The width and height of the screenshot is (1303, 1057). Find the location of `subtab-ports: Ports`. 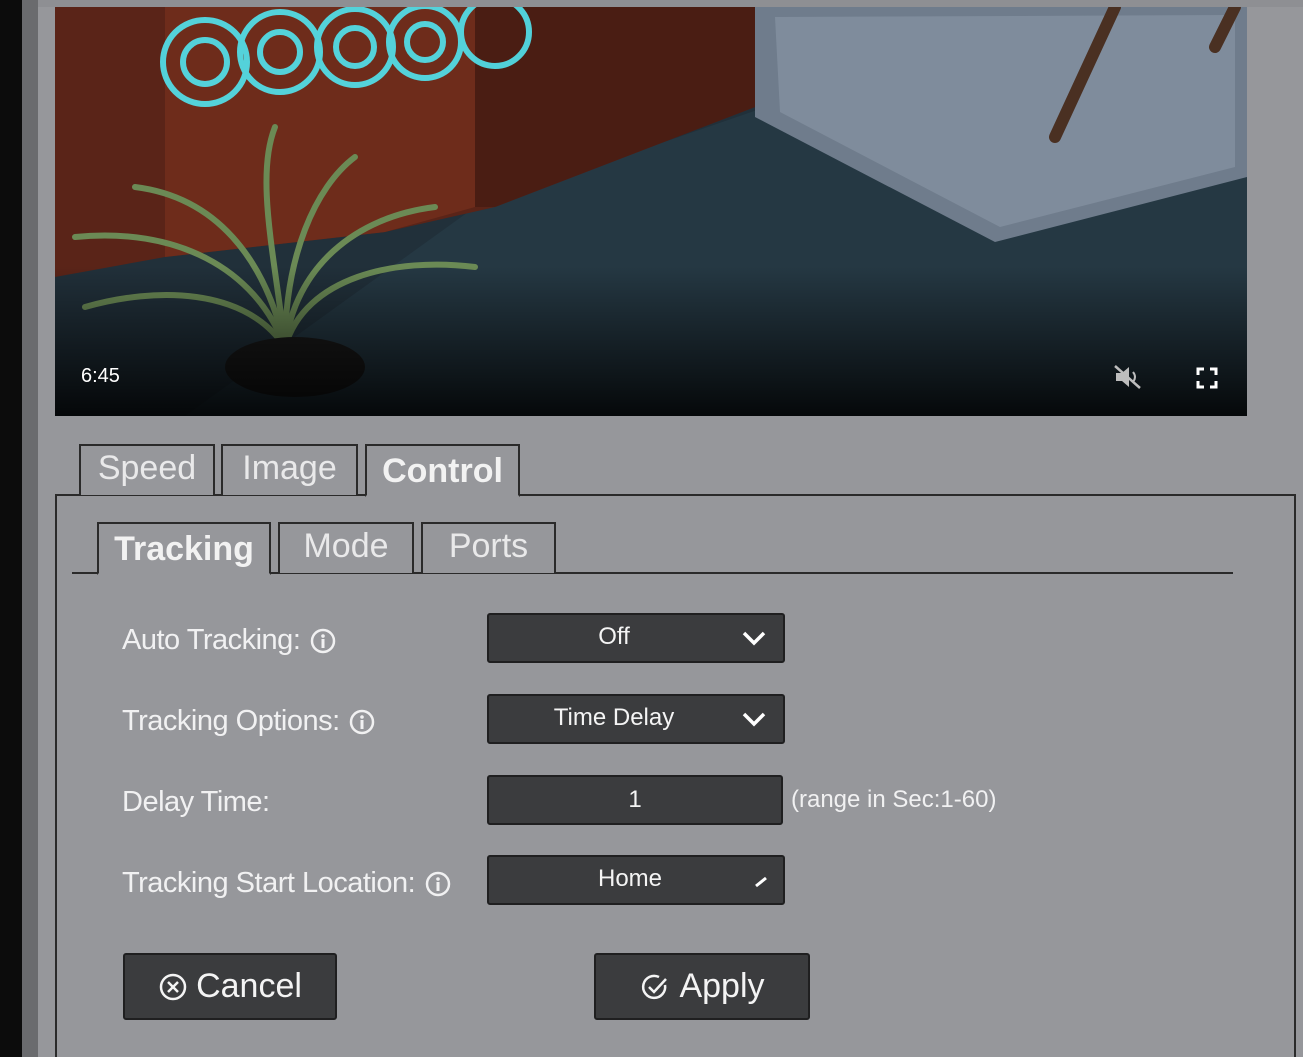

subtab-ports: Ports is located at coordinates (488, 547).